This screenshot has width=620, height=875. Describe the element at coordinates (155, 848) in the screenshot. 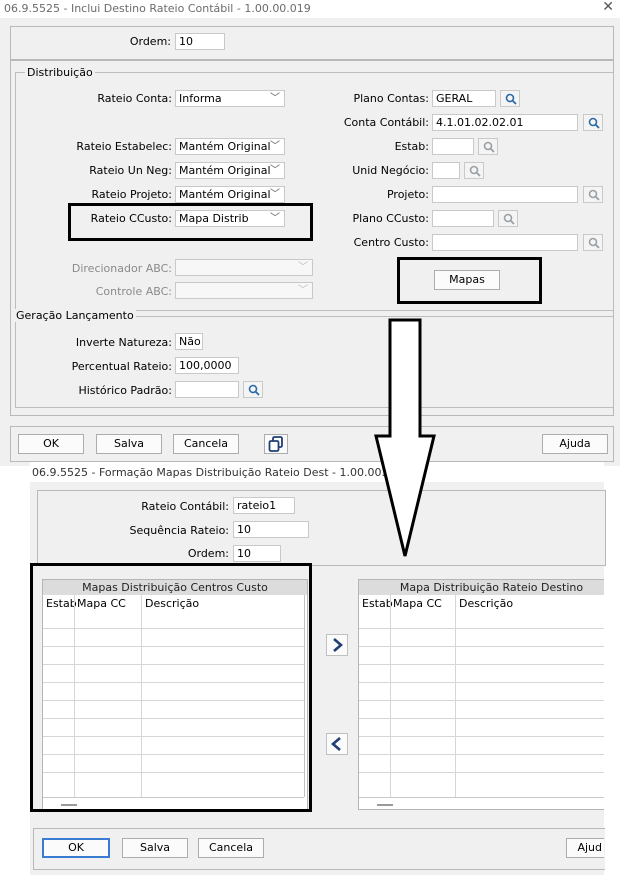

I see `mapas-salva-button: Salva` at that location.